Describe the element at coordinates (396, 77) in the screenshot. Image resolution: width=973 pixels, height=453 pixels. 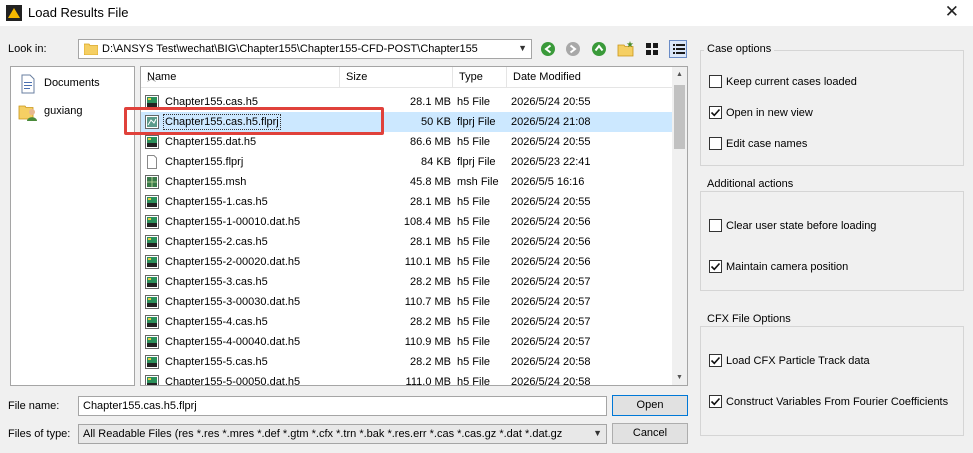
I see `column-header-size: Size` at that location.